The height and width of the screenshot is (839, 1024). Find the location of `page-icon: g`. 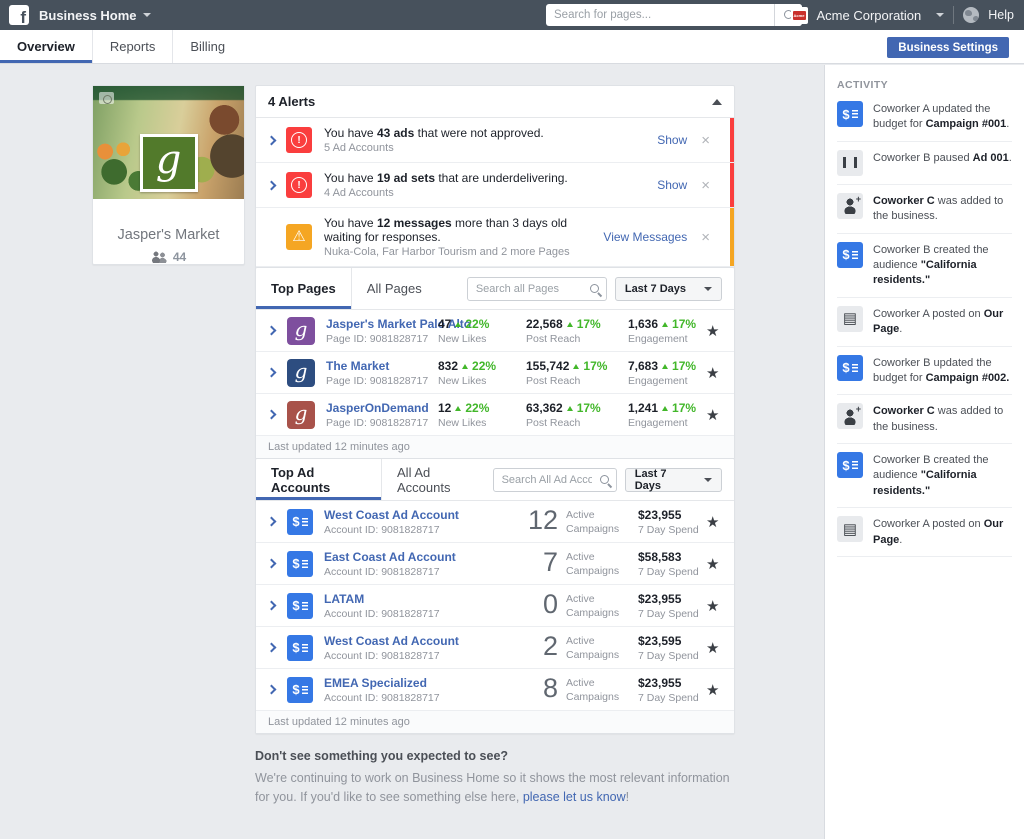

page-icon: g is located at coordinates (301, 330).